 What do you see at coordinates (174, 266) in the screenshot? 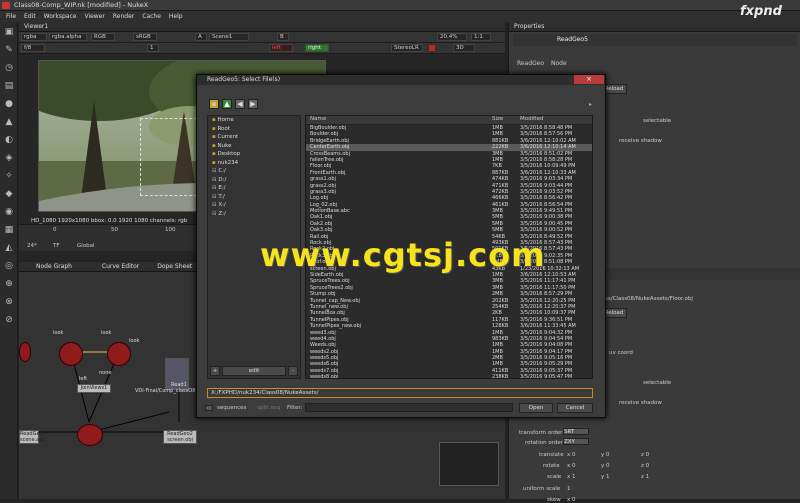
I see `tab-dope-sheet: Dope Sheet` at bounding box center [174, 266].